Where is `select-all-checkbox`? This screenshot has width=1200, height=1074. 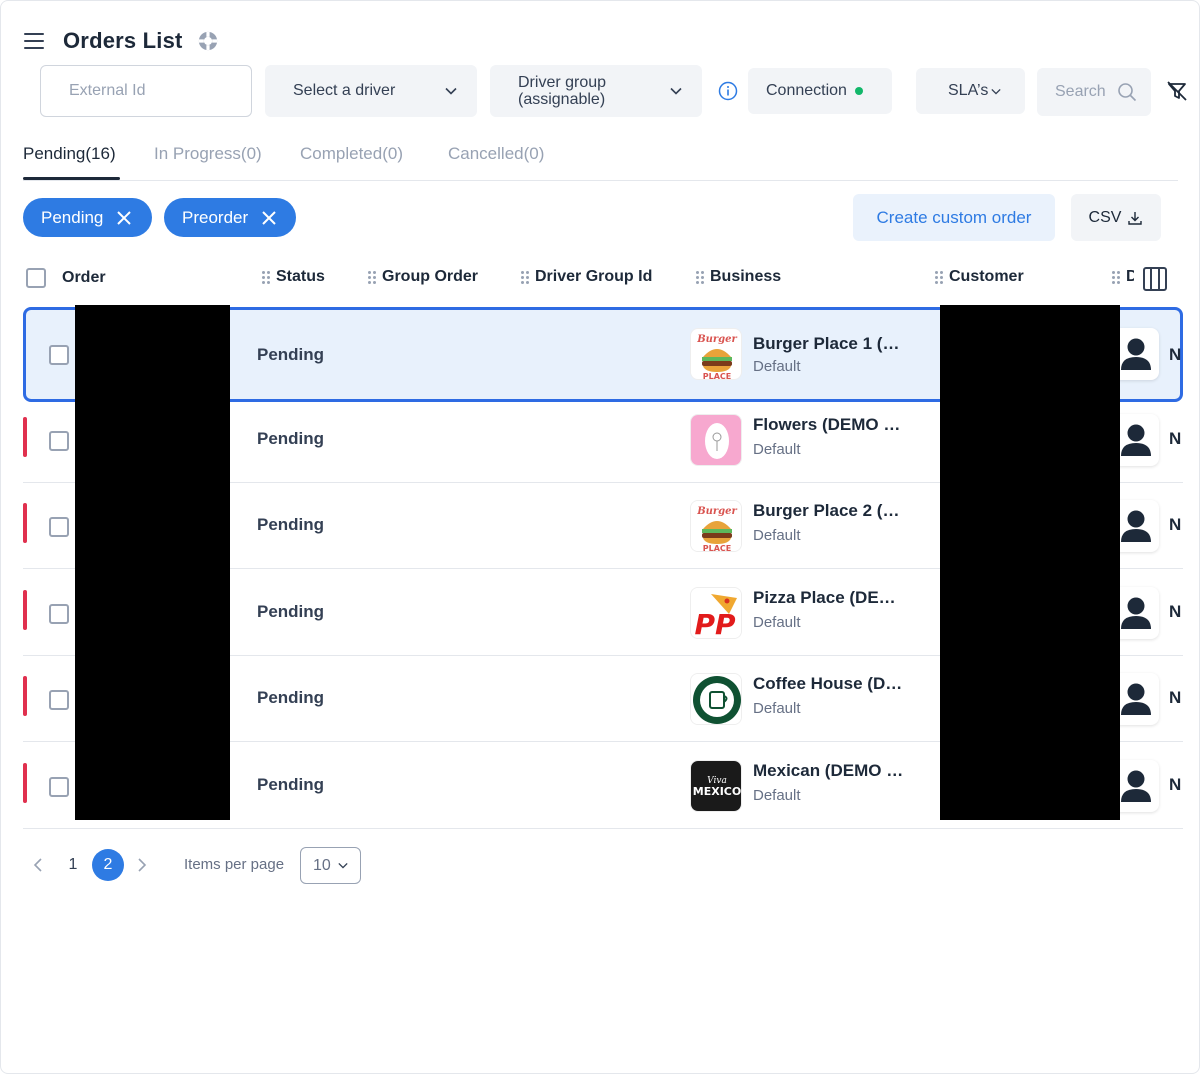
select-all-checkbox is located at coordinates (36, 278).